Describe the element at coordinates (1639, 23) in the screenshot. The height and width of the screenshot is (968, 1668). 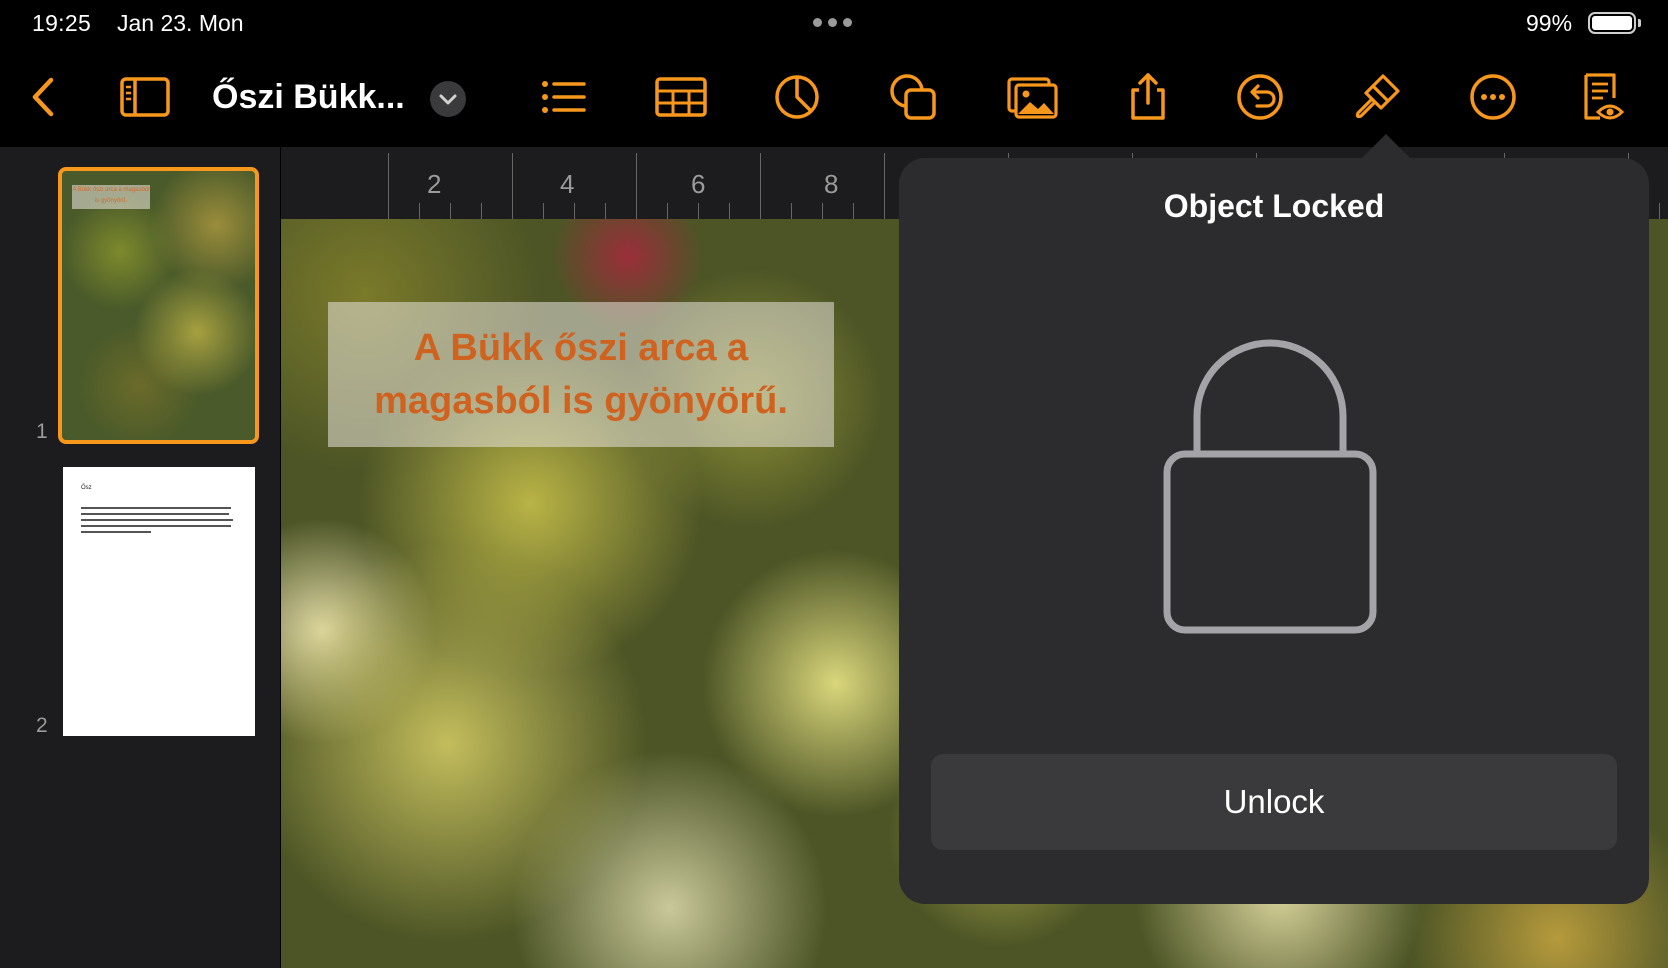
I see `battery-tip` at that location.